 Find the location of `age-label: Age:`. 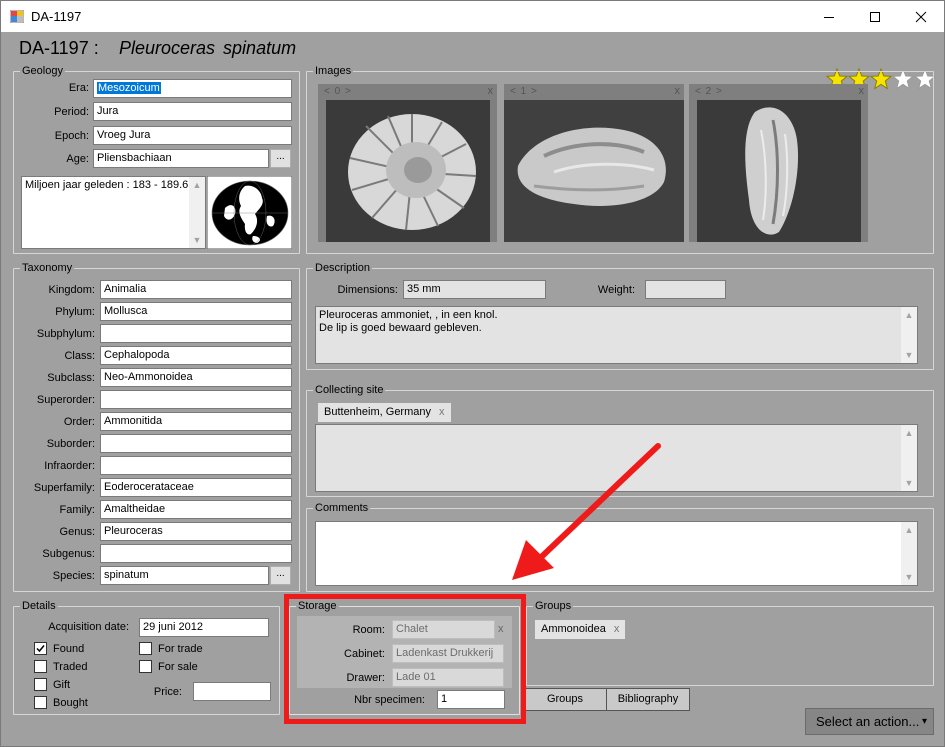

age-label: Age: is located at coordinates (77, 159).